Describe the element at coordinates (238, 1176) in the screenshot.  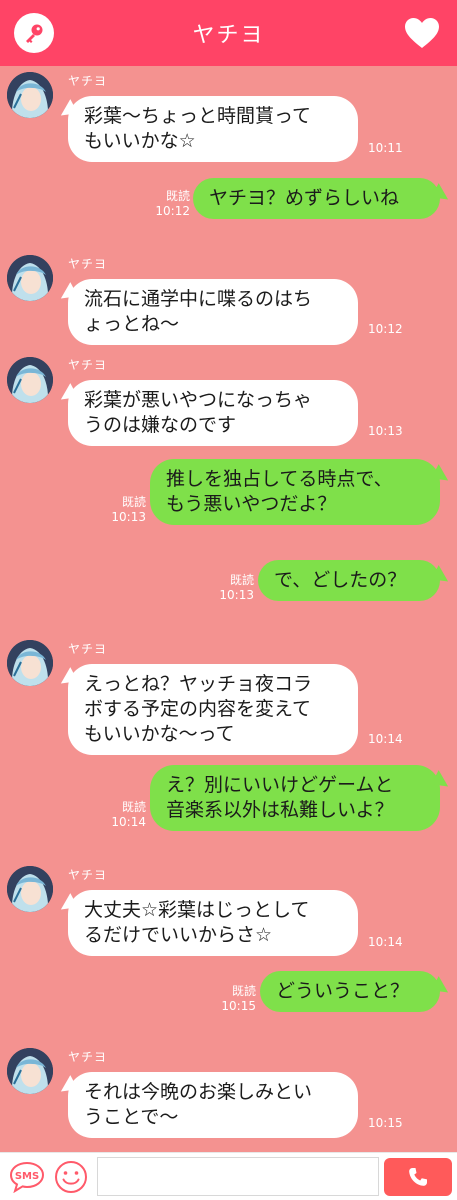
I see `message-input` at that location.